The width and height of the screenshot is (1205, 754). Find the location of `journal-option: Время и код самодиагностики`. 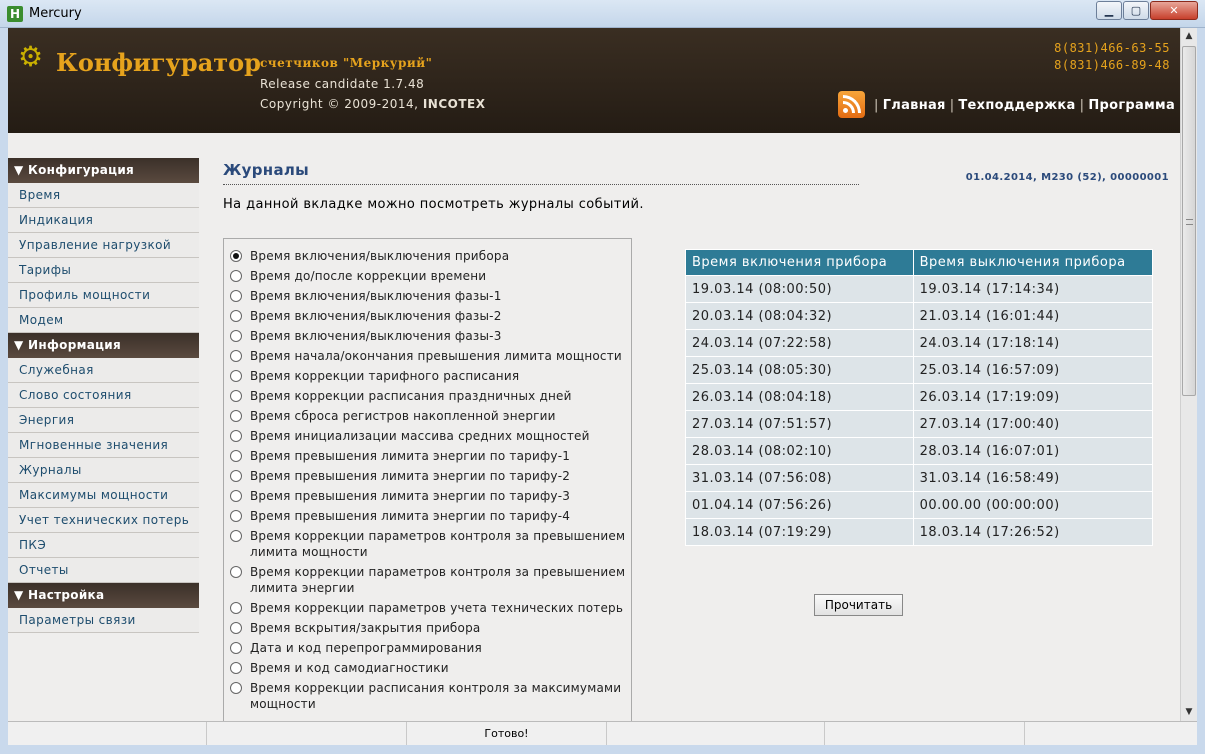

journal-option: Время и код самодиагностики is located at coordinates (427, 668).